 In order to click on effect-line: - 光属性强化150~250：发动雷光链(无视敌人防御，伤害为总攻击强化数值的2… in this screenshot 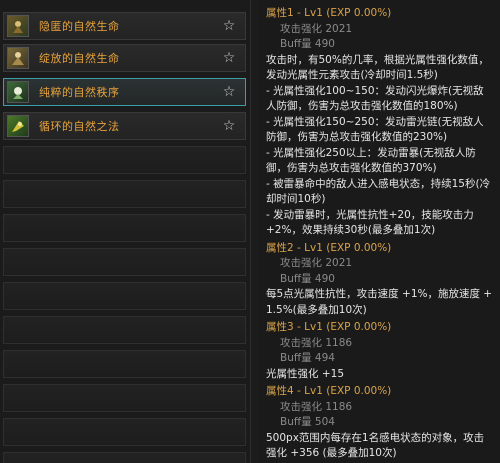, I will do `click(375, 129)`.